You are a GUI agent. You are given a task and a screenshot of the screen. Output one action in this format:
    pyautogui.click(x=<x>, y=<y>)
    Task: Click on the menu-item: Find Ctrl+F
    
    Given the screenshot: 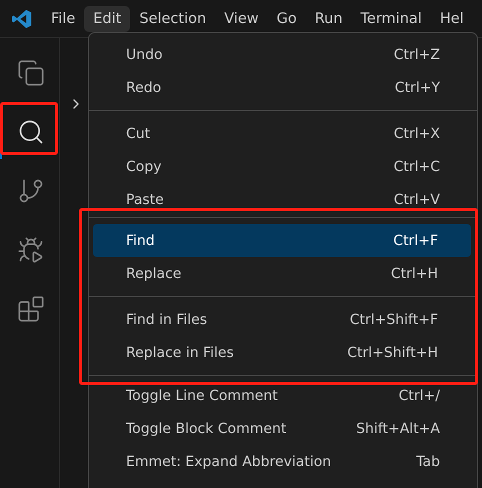 What is the action you would take?
    pyautogui.click(x=282, y=240)
    